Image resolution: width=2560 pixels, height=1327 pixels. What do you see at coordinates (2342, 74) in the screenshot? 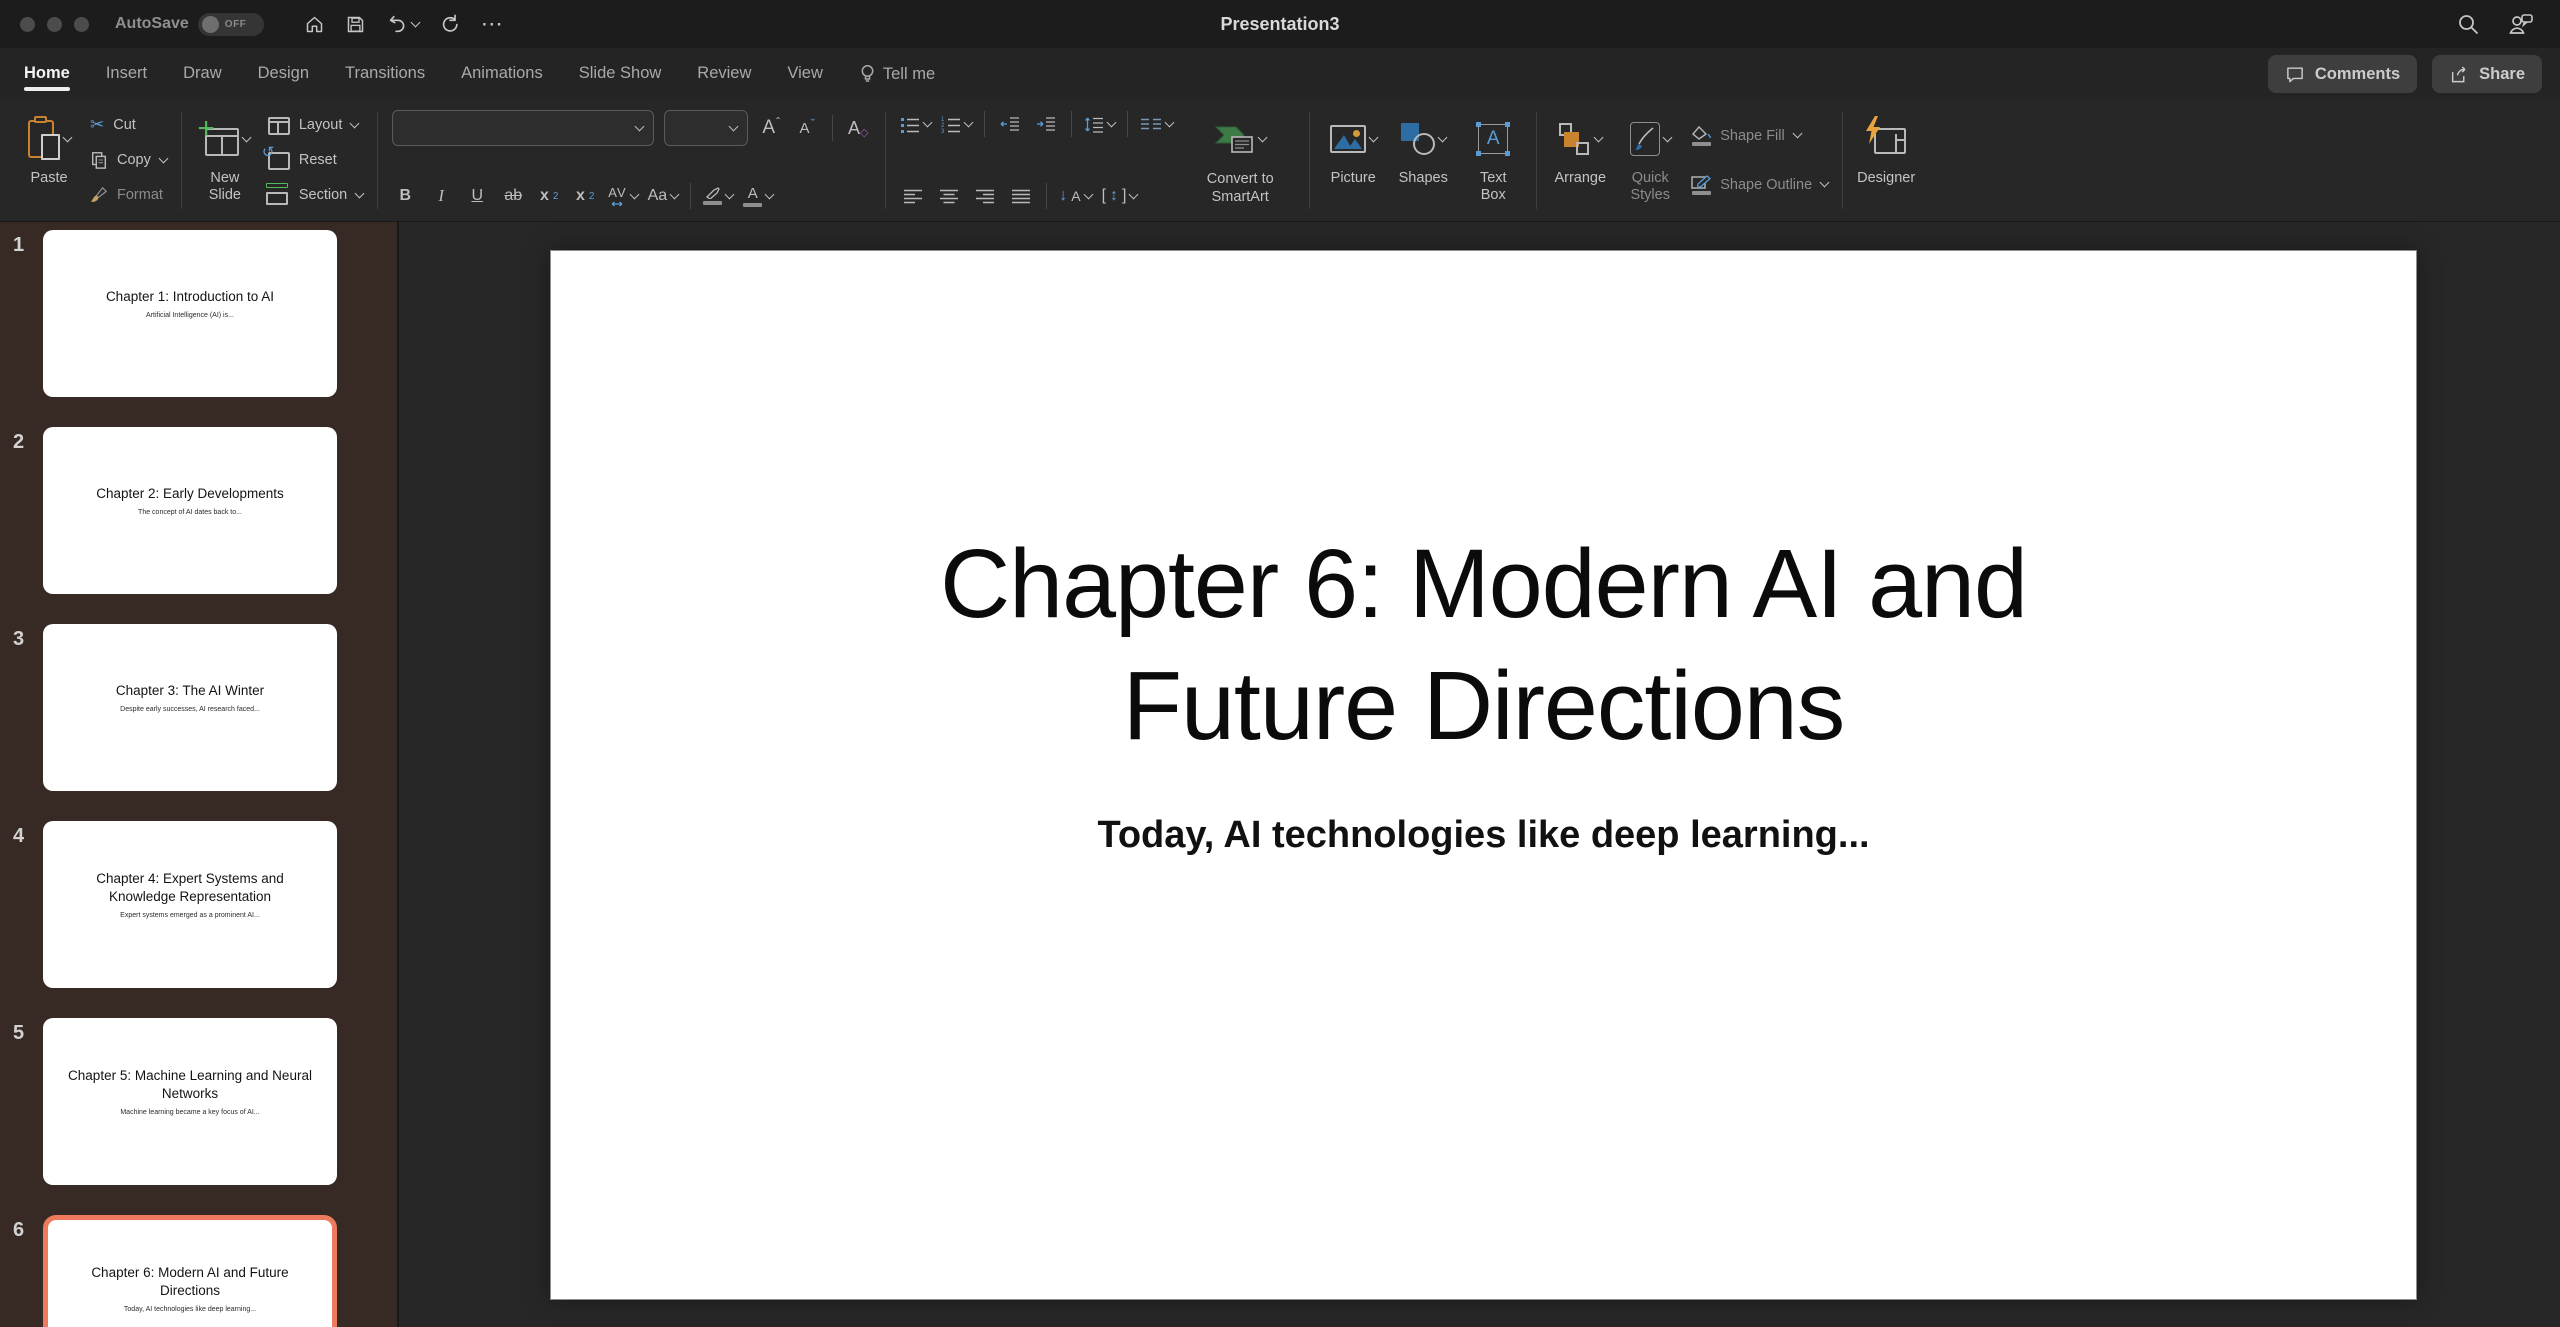
I see `comments-button: Comments` at bounding box center [2342, 74].